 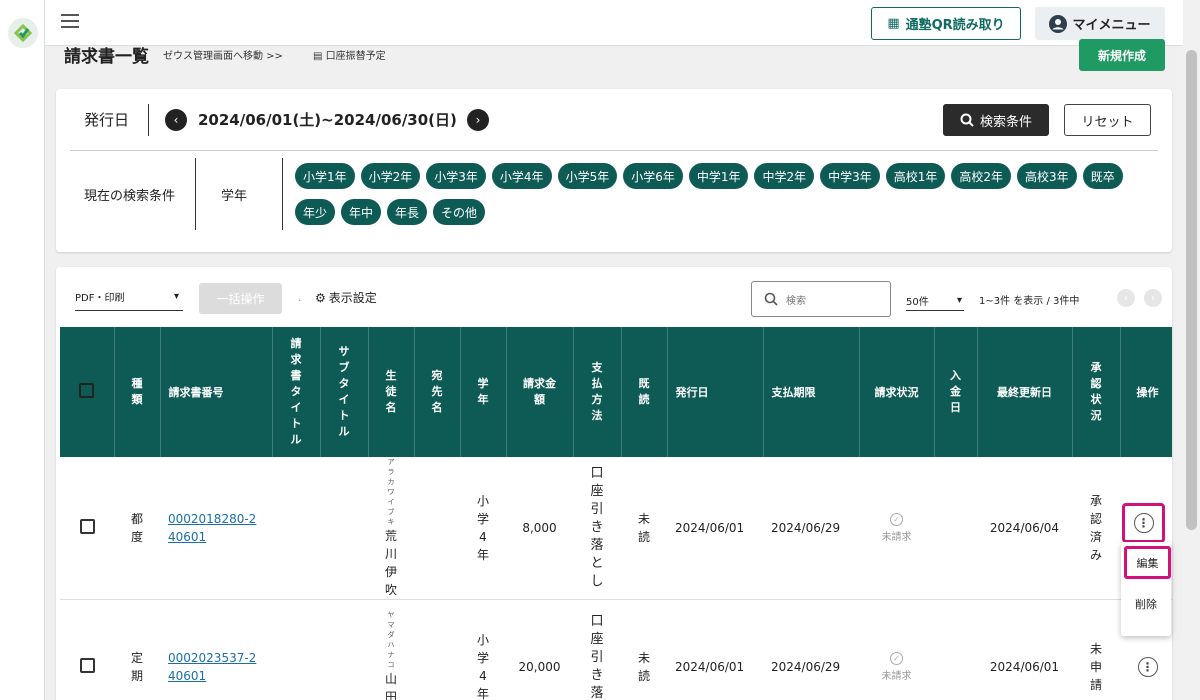 I want to click on search-icon, so click(x=771, y=299).